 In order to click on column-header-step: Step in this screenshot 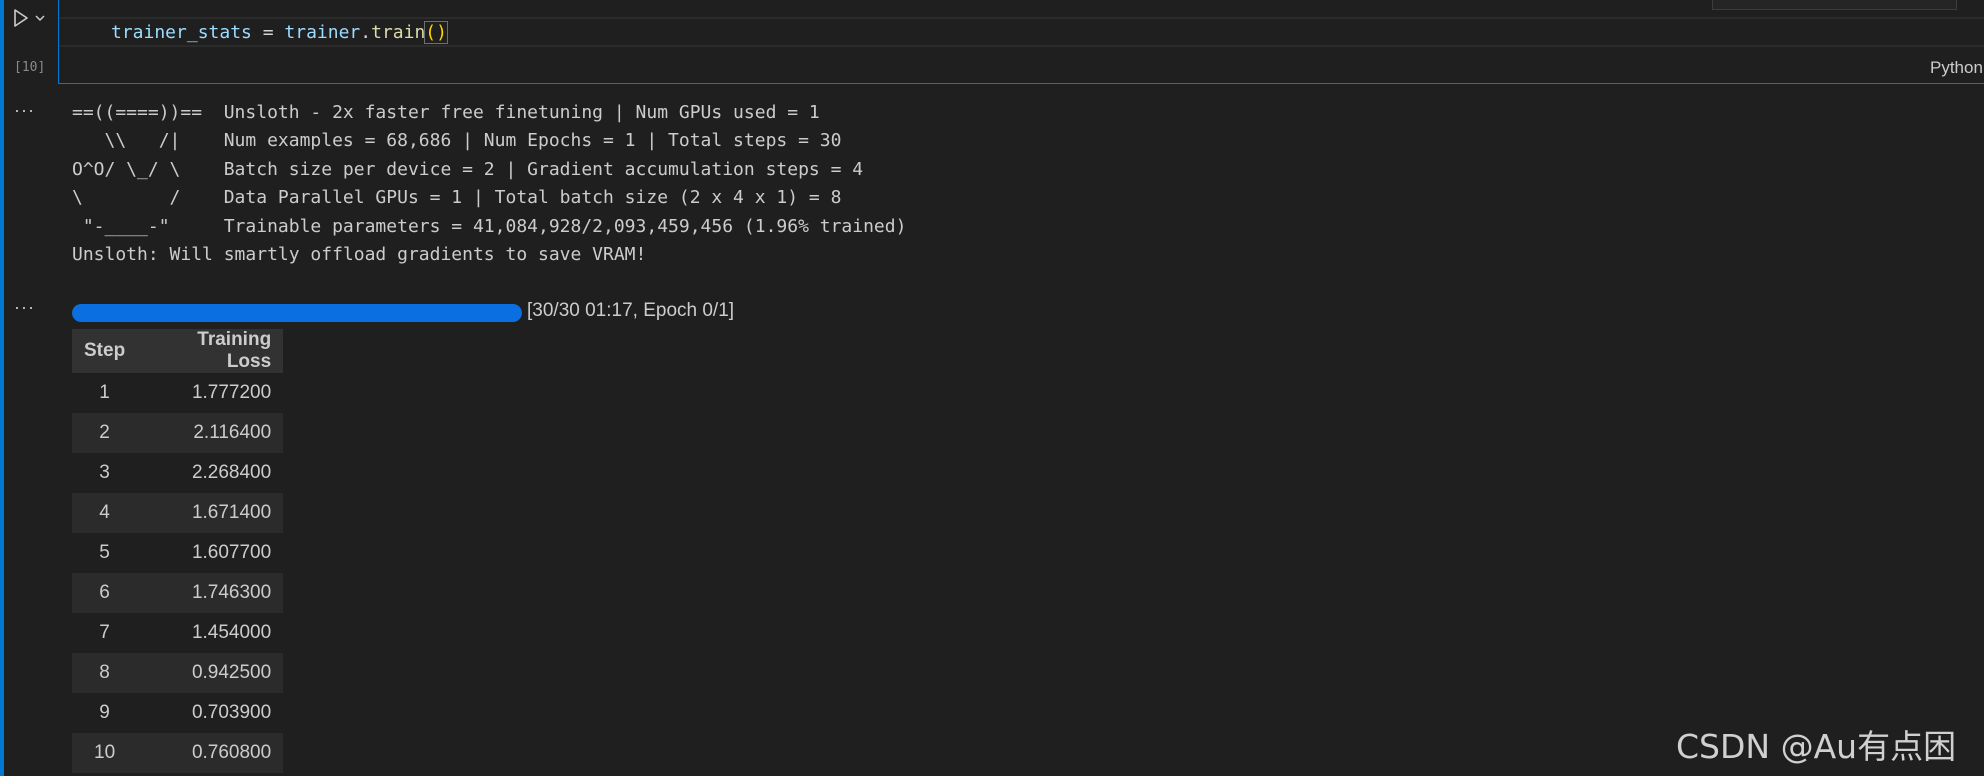, I will do `click(105, 351)`.